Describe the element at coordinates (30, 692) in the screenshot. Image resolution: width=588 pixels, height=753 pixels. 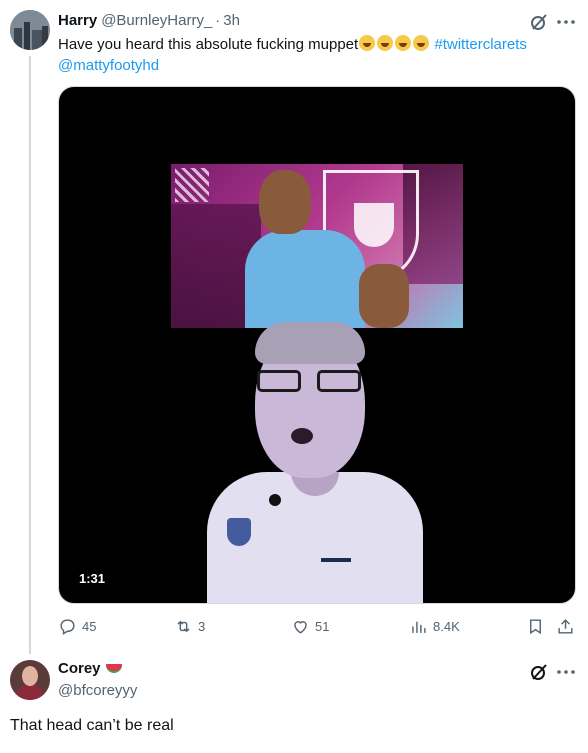
I see `avatar-shirt` at that location.